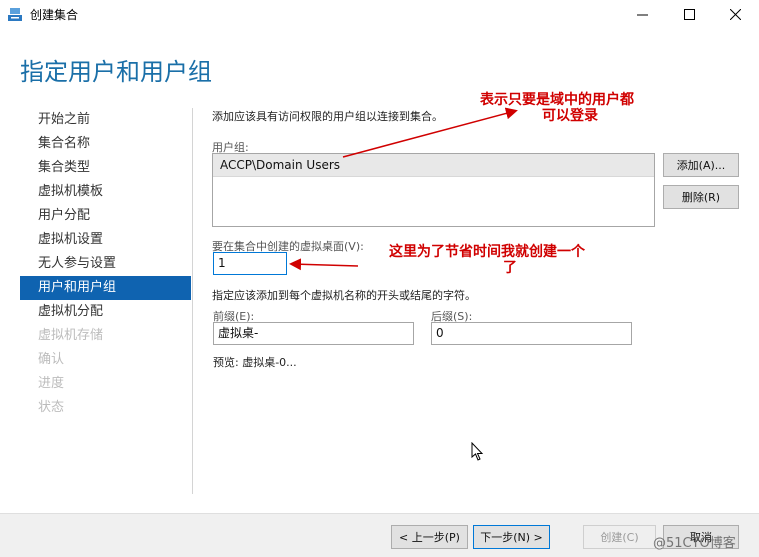 This screenshot has width=759, height=557. What do you see at coordinates (105, 288) in the screenshot?
I see `nav-item-users-and-groups: 用户和用户组` at bounding box center [105, 288].